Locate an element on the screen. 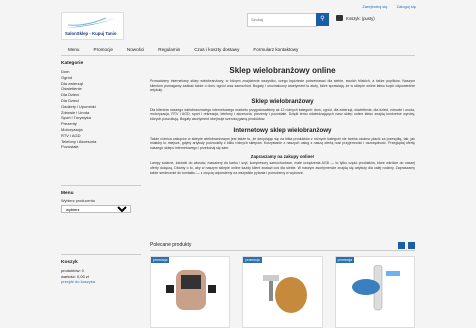 The image size is (476, 328). logo-swoosh-icon is located at coordinates (92, 22).